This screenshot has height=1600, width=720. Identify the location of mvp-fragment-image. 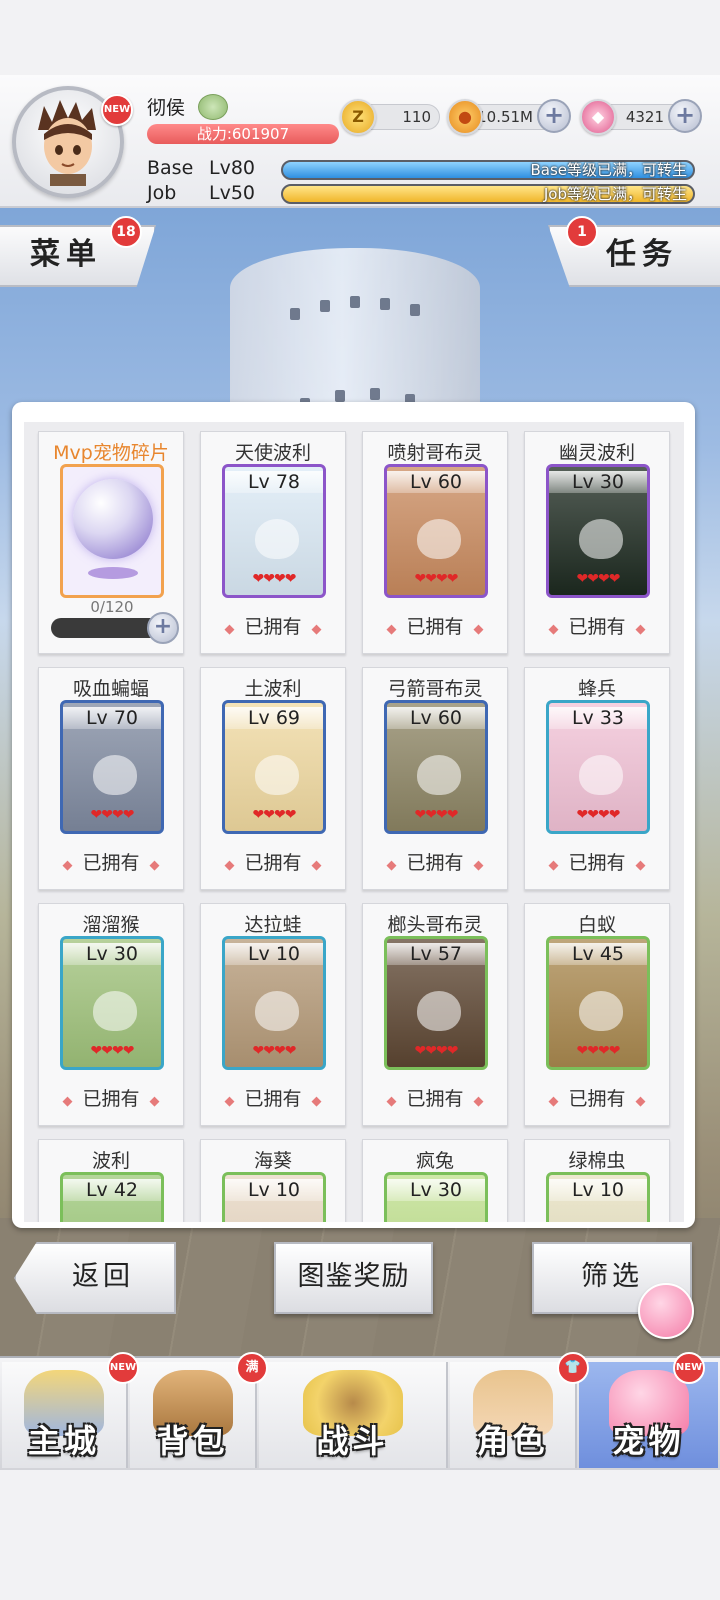
(112, 531).